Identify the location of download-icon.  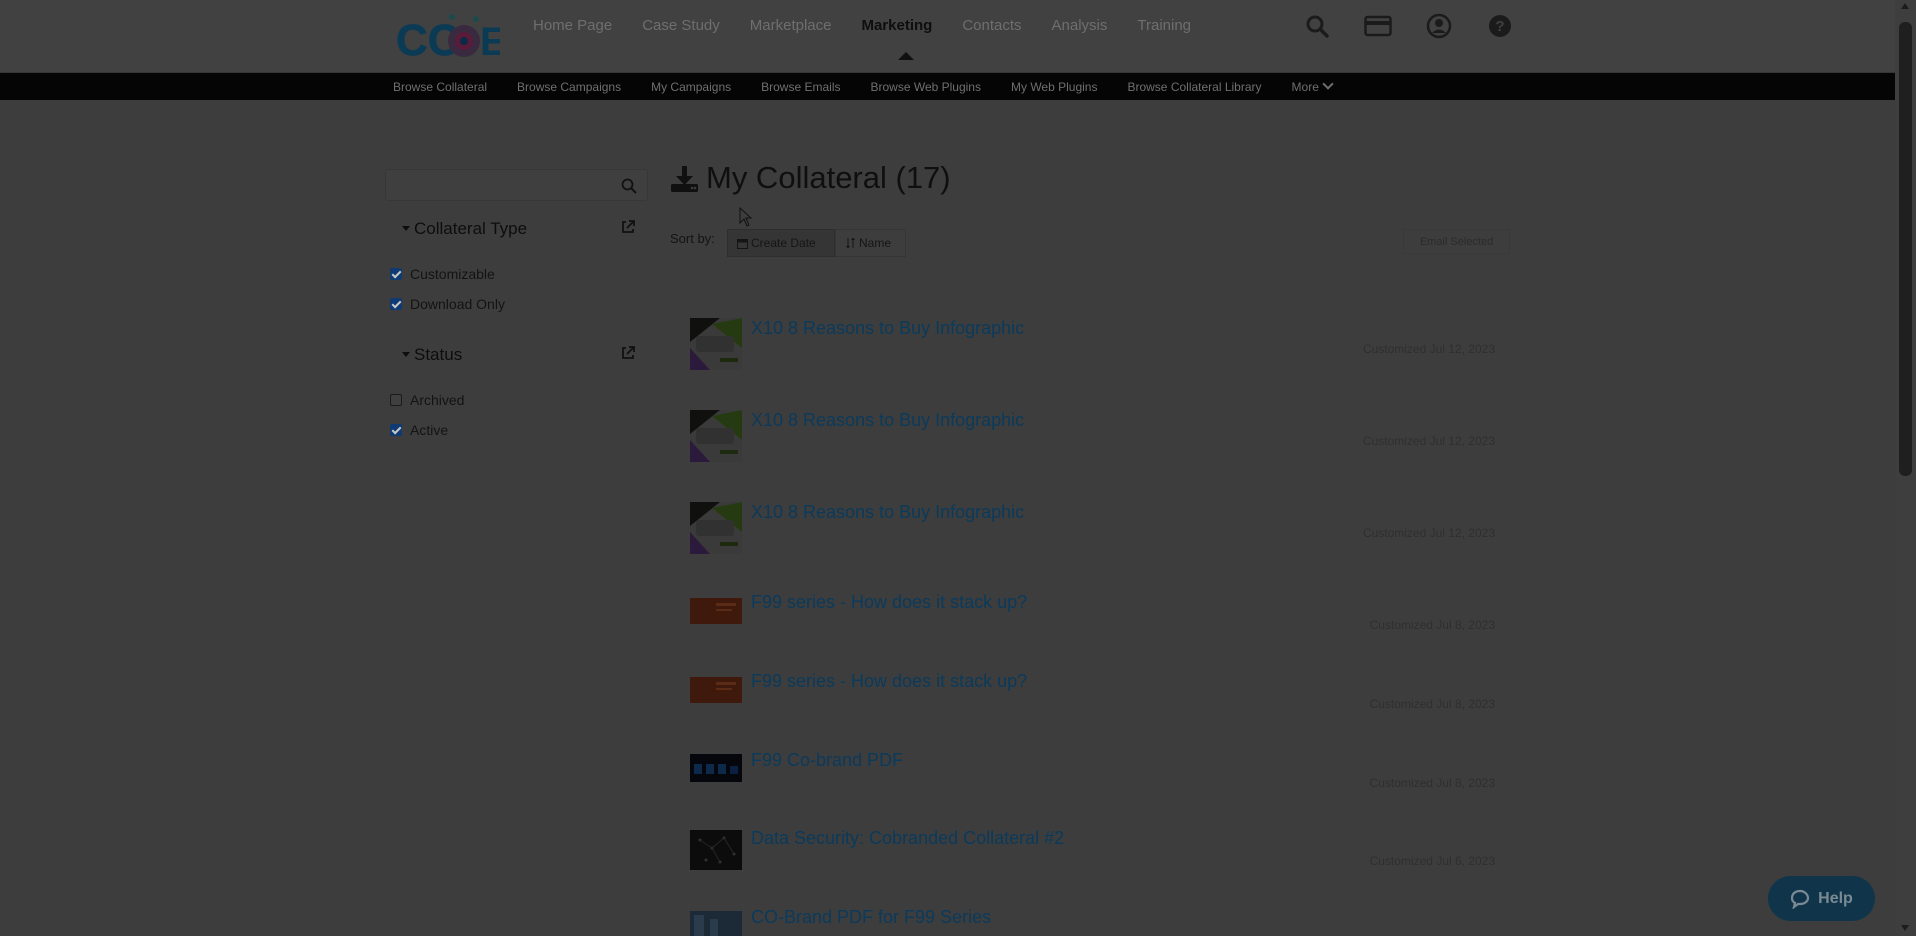
(684, 179).